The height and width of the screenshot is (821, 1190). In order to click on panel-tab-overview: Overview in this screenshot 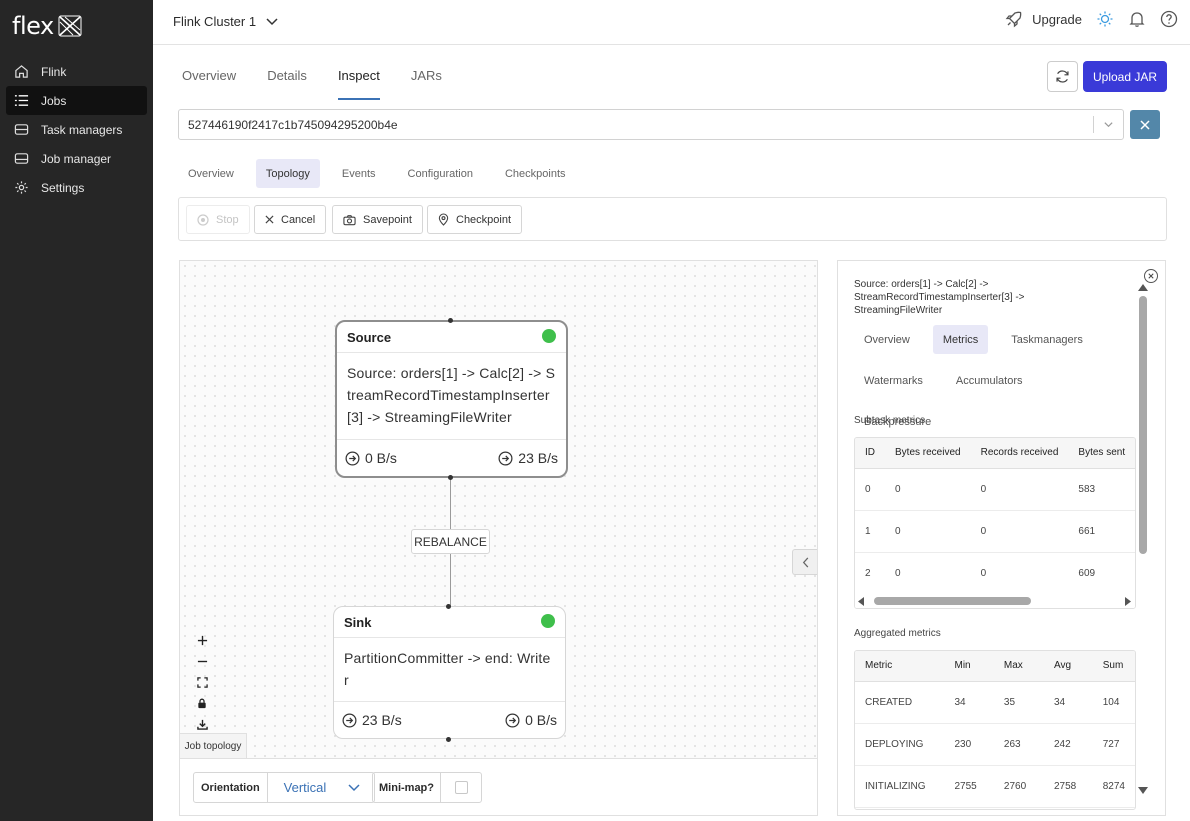, I will do `click(887, 339)`.